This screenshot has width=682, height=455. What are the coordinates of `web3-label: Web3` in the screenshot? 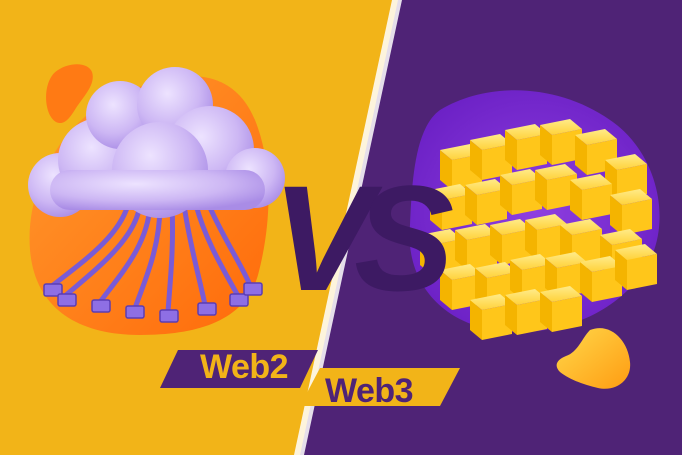 It's located at (369, 391).